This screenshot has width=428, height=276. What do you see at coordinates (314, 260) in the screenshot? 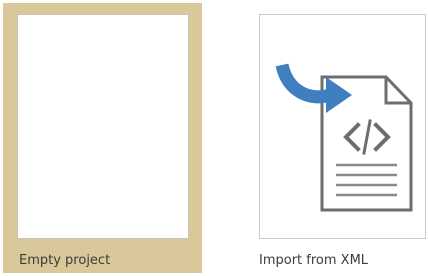
I see `import-from-xml-label: Import from XML` at bounding box center [314, 260].